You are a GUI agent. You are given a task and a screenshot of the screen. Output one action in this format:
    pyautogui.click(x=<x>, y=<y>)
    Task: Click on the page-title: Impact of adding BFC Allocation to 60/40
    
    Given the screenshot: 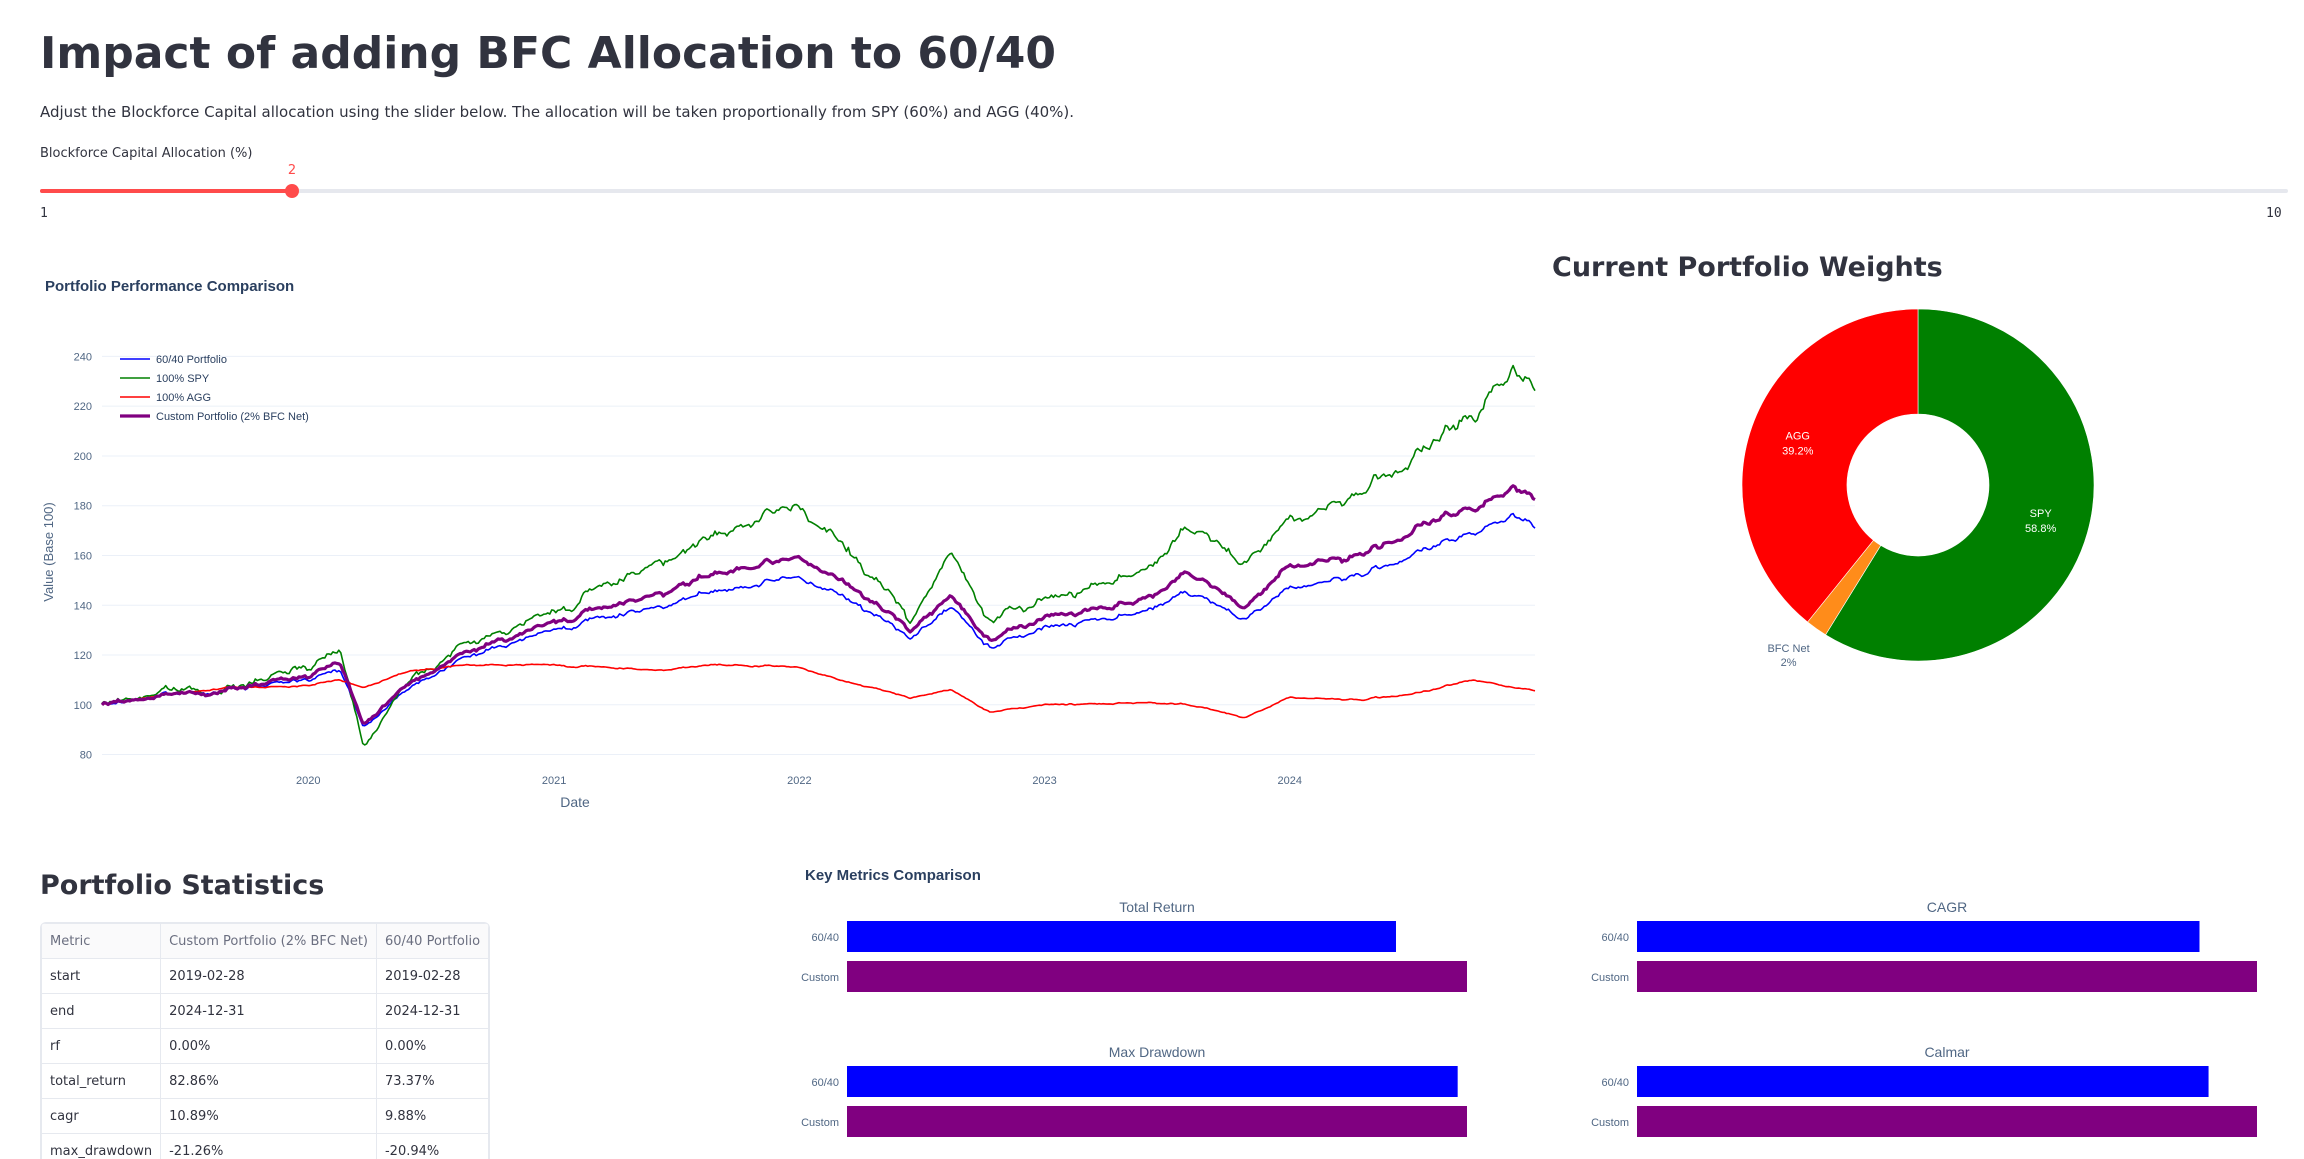 What is the action you would take?
    pyautogui.click(x=548, y=53)
    